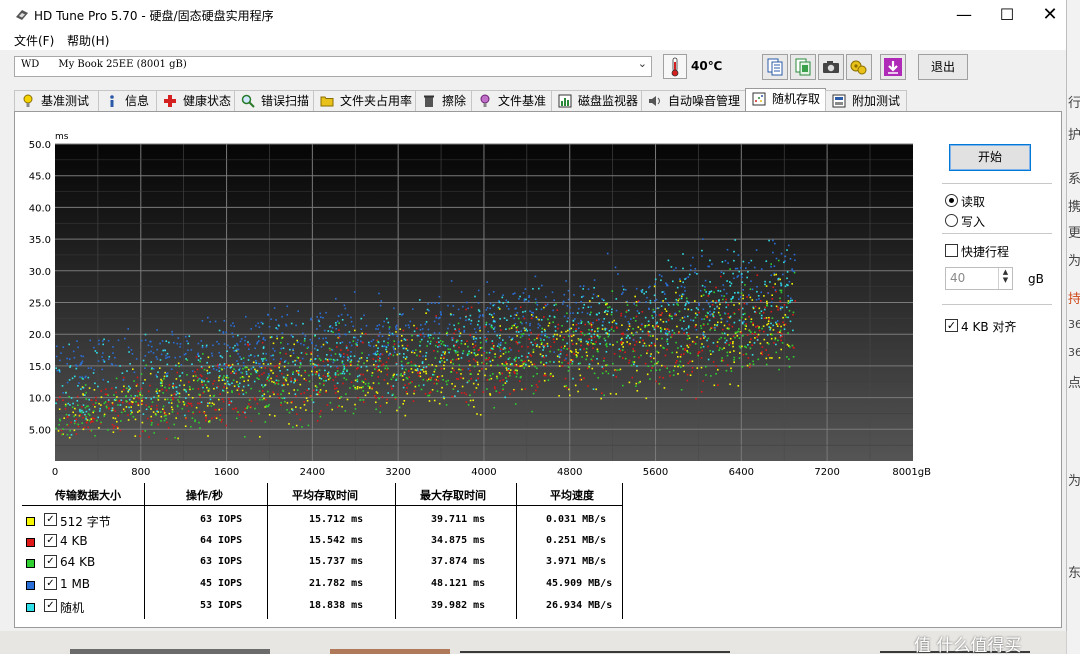 This screenshot has width=1080, height=656. I want to click on save-button, so click(893, 67).